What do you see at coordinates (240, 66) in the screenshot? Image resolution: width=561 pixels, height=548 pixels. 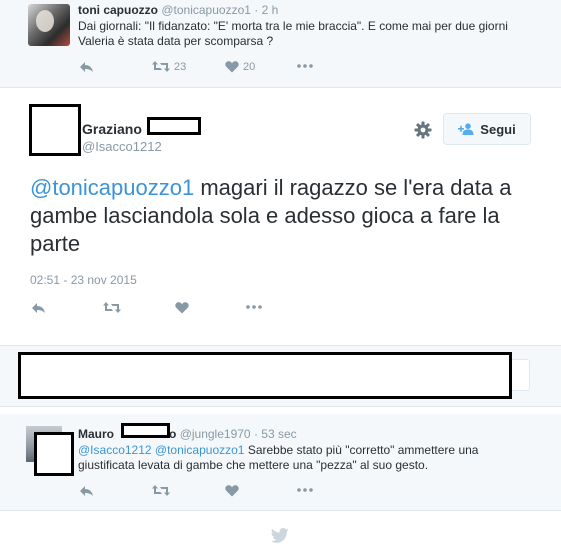 I see `parent-like-button: 20` at bounding box center [240, 66].